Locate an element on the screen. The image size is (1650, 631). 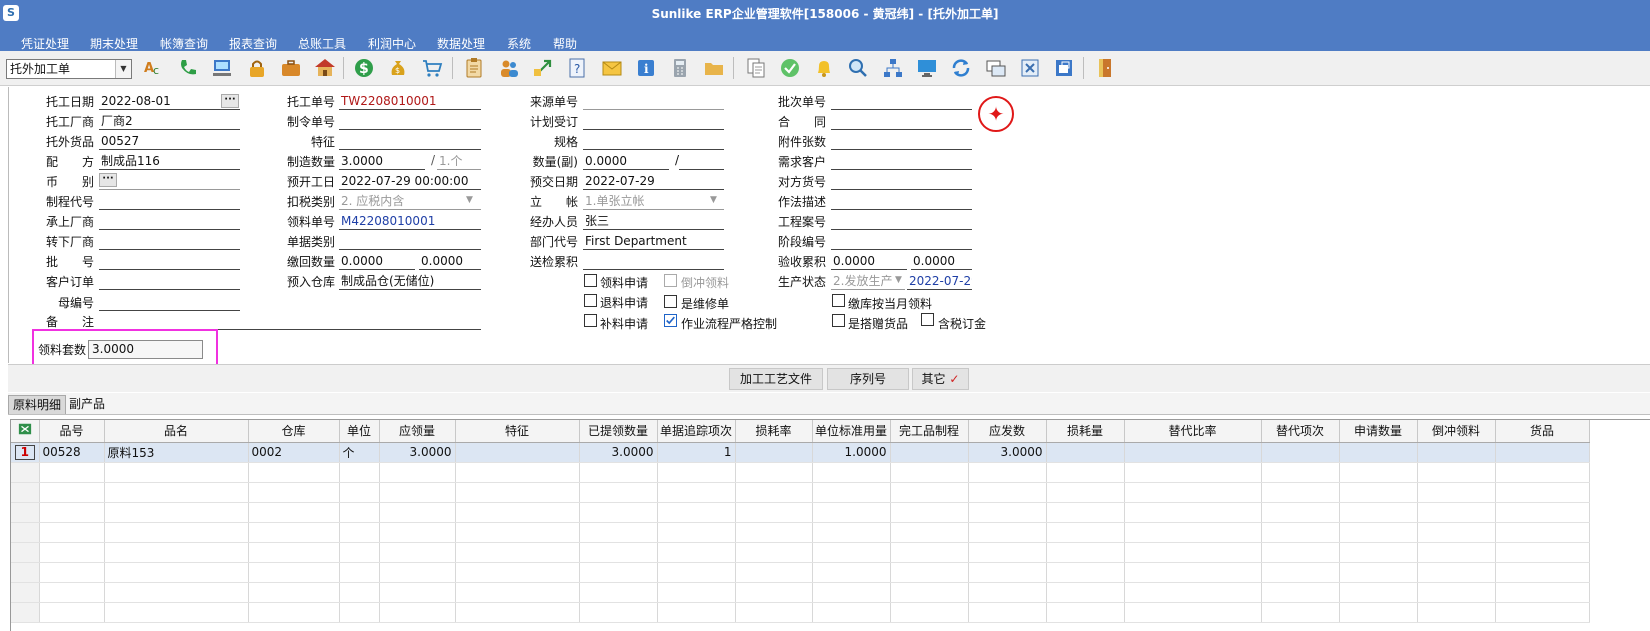
dept-field: First Department is located at coordinates (653, 241).